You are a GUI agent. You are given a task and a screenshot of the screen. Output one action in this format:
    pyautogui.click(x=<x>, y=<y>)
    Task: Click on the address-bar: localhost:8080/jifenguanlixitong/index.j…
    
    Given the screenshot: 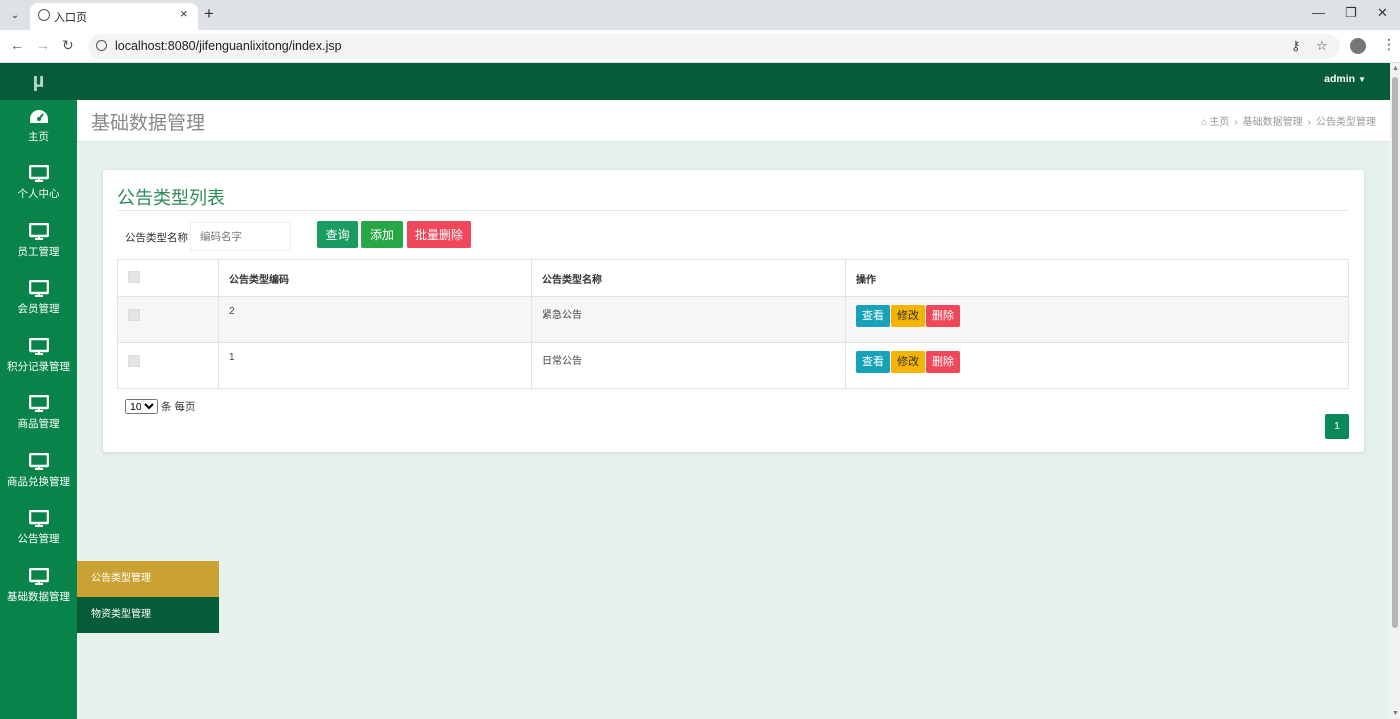 What is the action you would take?
    pyautogui.click(x=714, y=46)
    